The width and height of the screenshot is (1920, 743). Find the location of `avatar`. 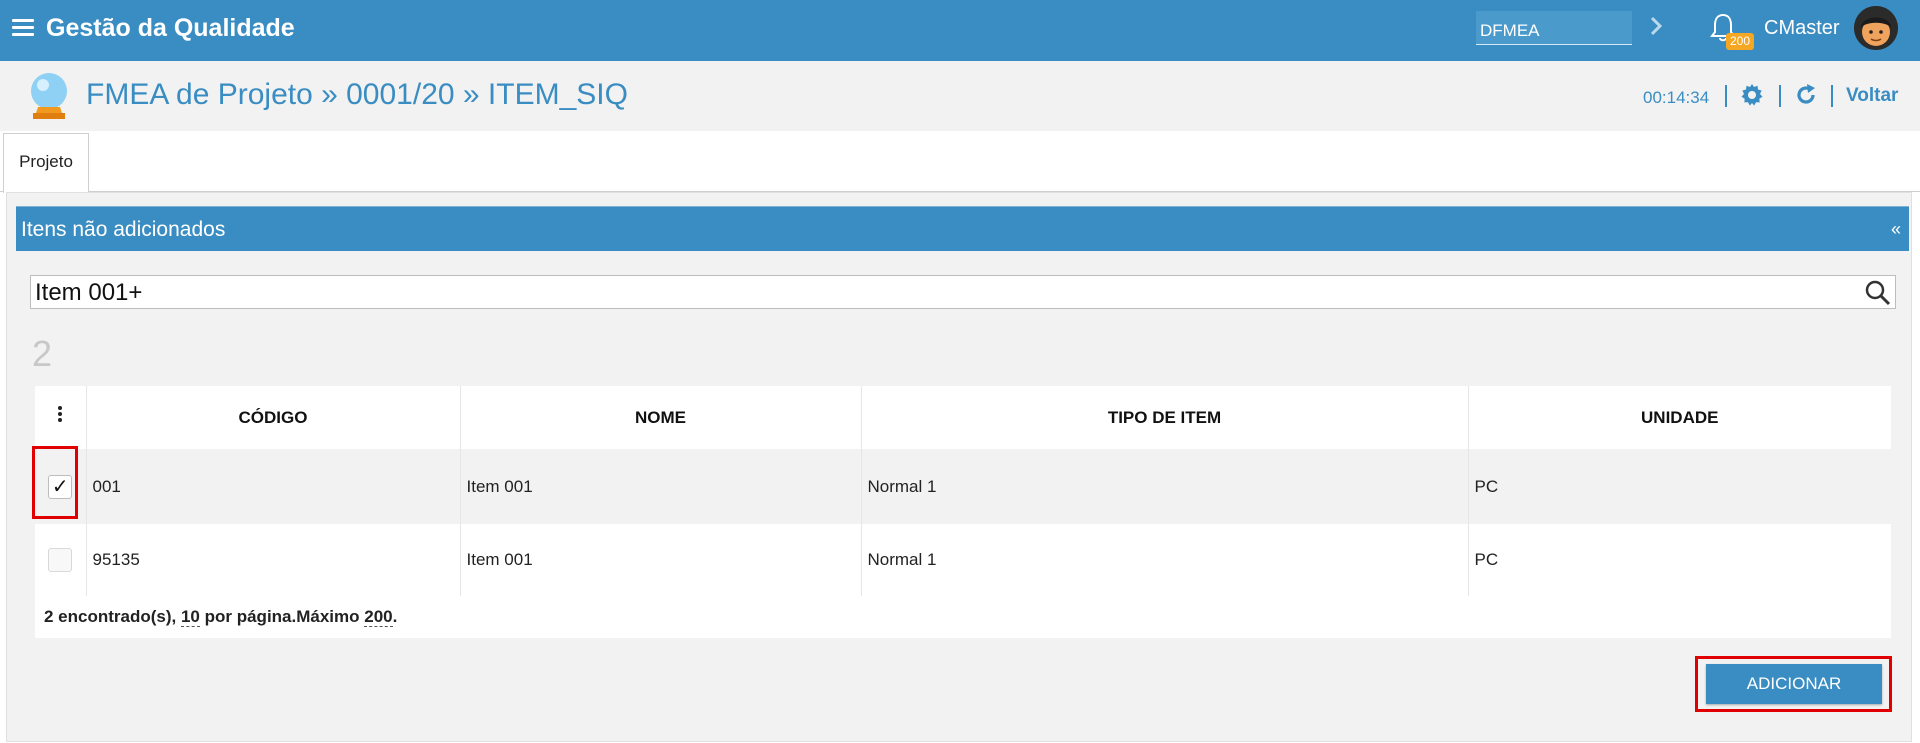

avatar is located at coordinates (1876, 28).